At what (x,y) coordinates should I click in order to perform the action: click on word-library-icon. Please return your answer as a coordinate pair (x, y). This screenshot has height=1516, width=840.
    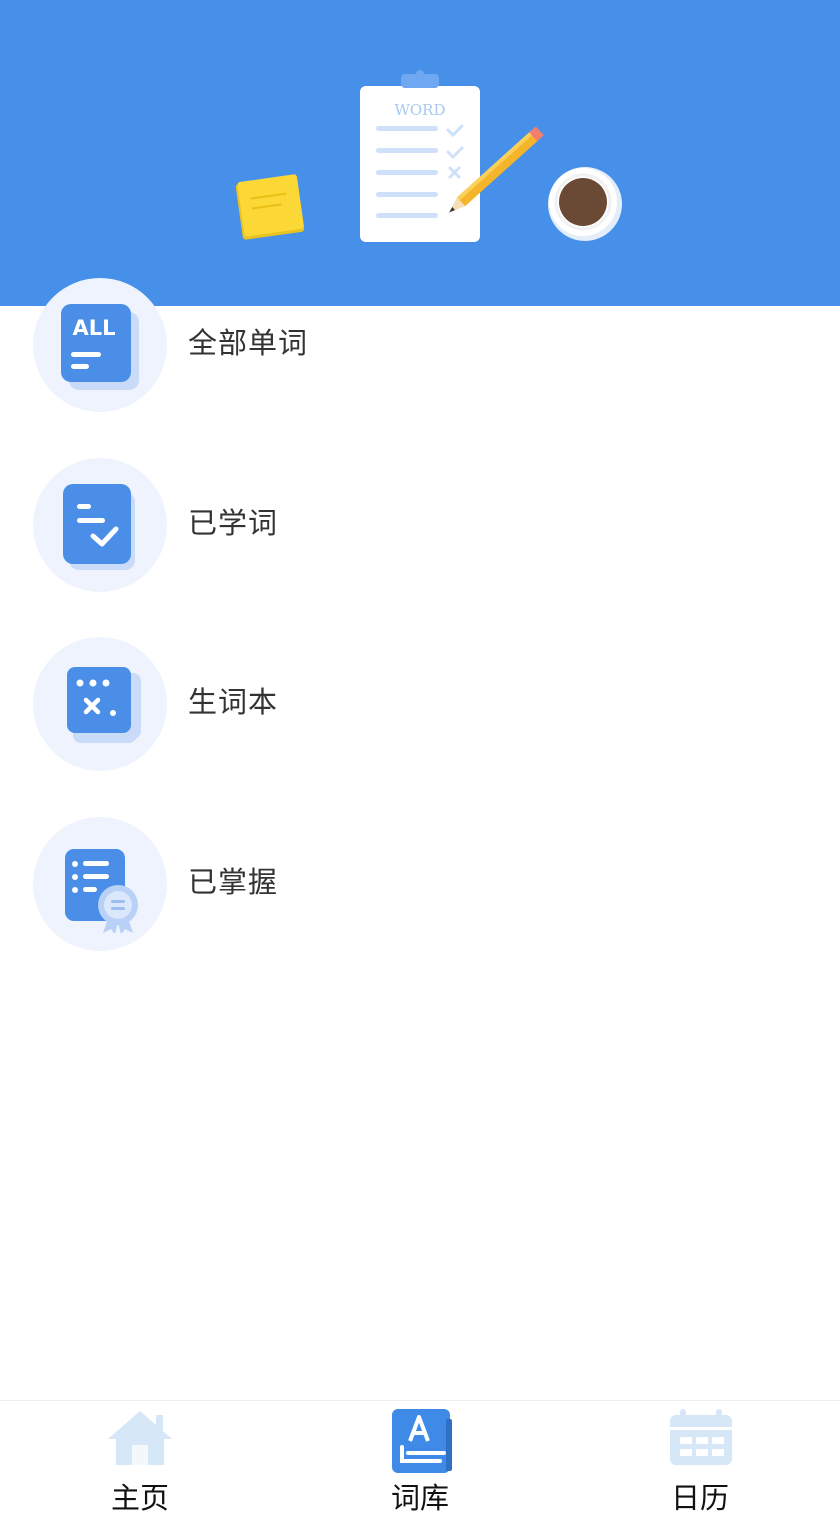
    Looking at the image, I should click on (422, 1441).